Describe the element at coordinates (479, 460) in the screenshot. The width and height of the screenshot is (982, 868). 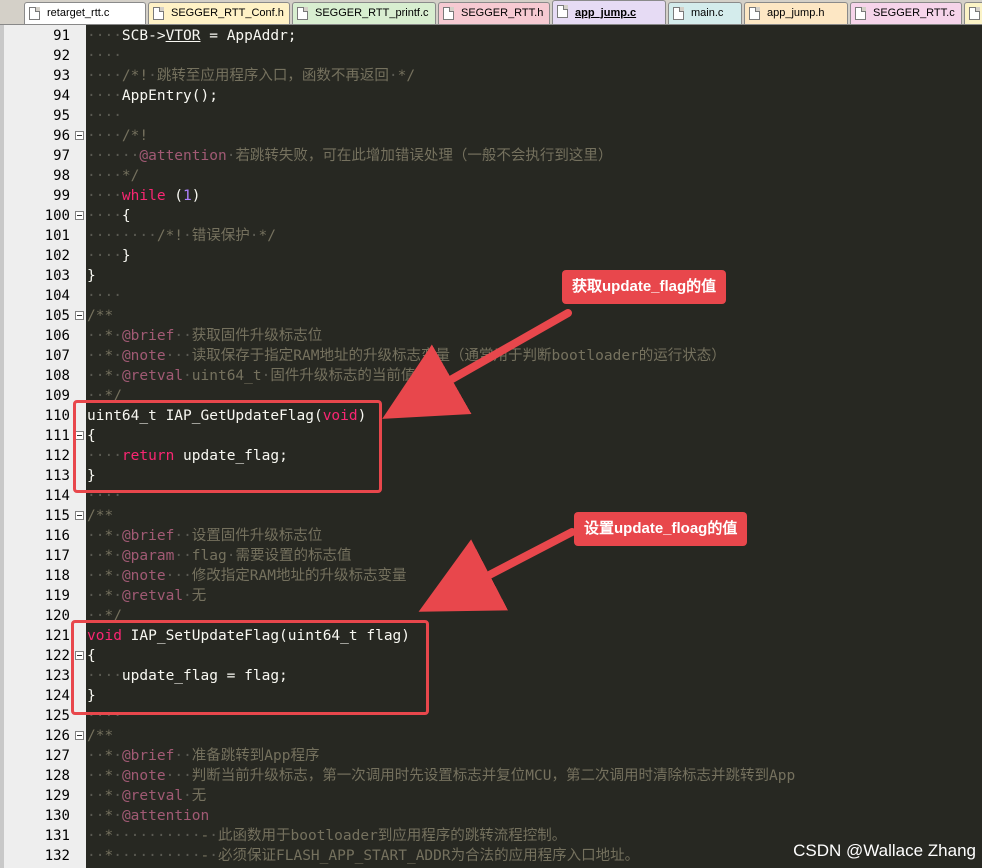
I see `annotation-arrows` at that location.